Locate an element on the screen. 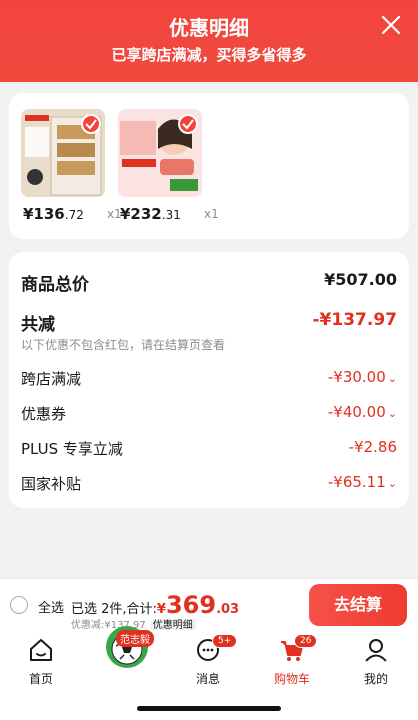 The width and height of the screenshot is (418, 720). discount-amount: -¥2.86 is located at coordinates (372, 447).